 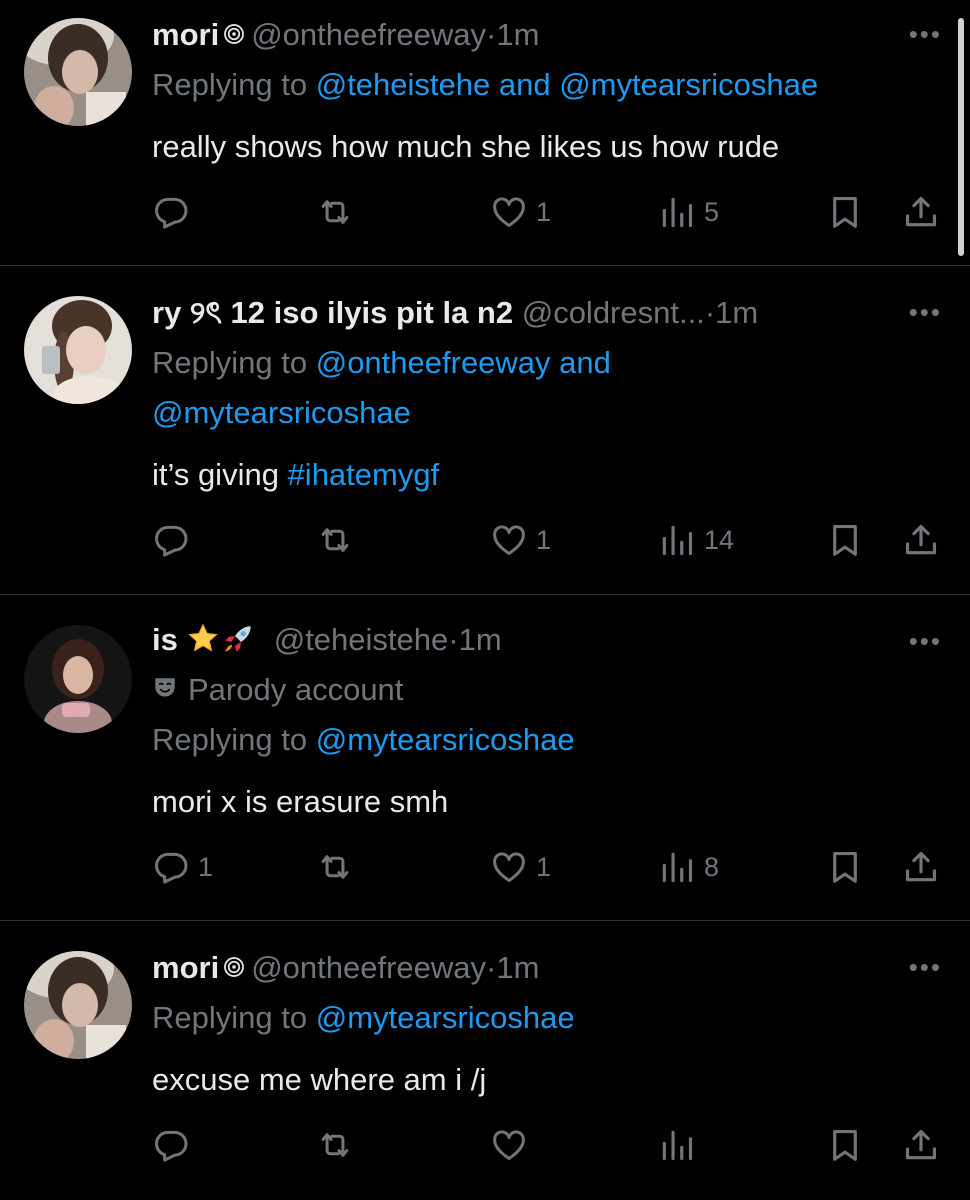 What do you see at coordinates (234, 34) in the screenshot?
I see `verified-icon` at bounding box center [234, 34].